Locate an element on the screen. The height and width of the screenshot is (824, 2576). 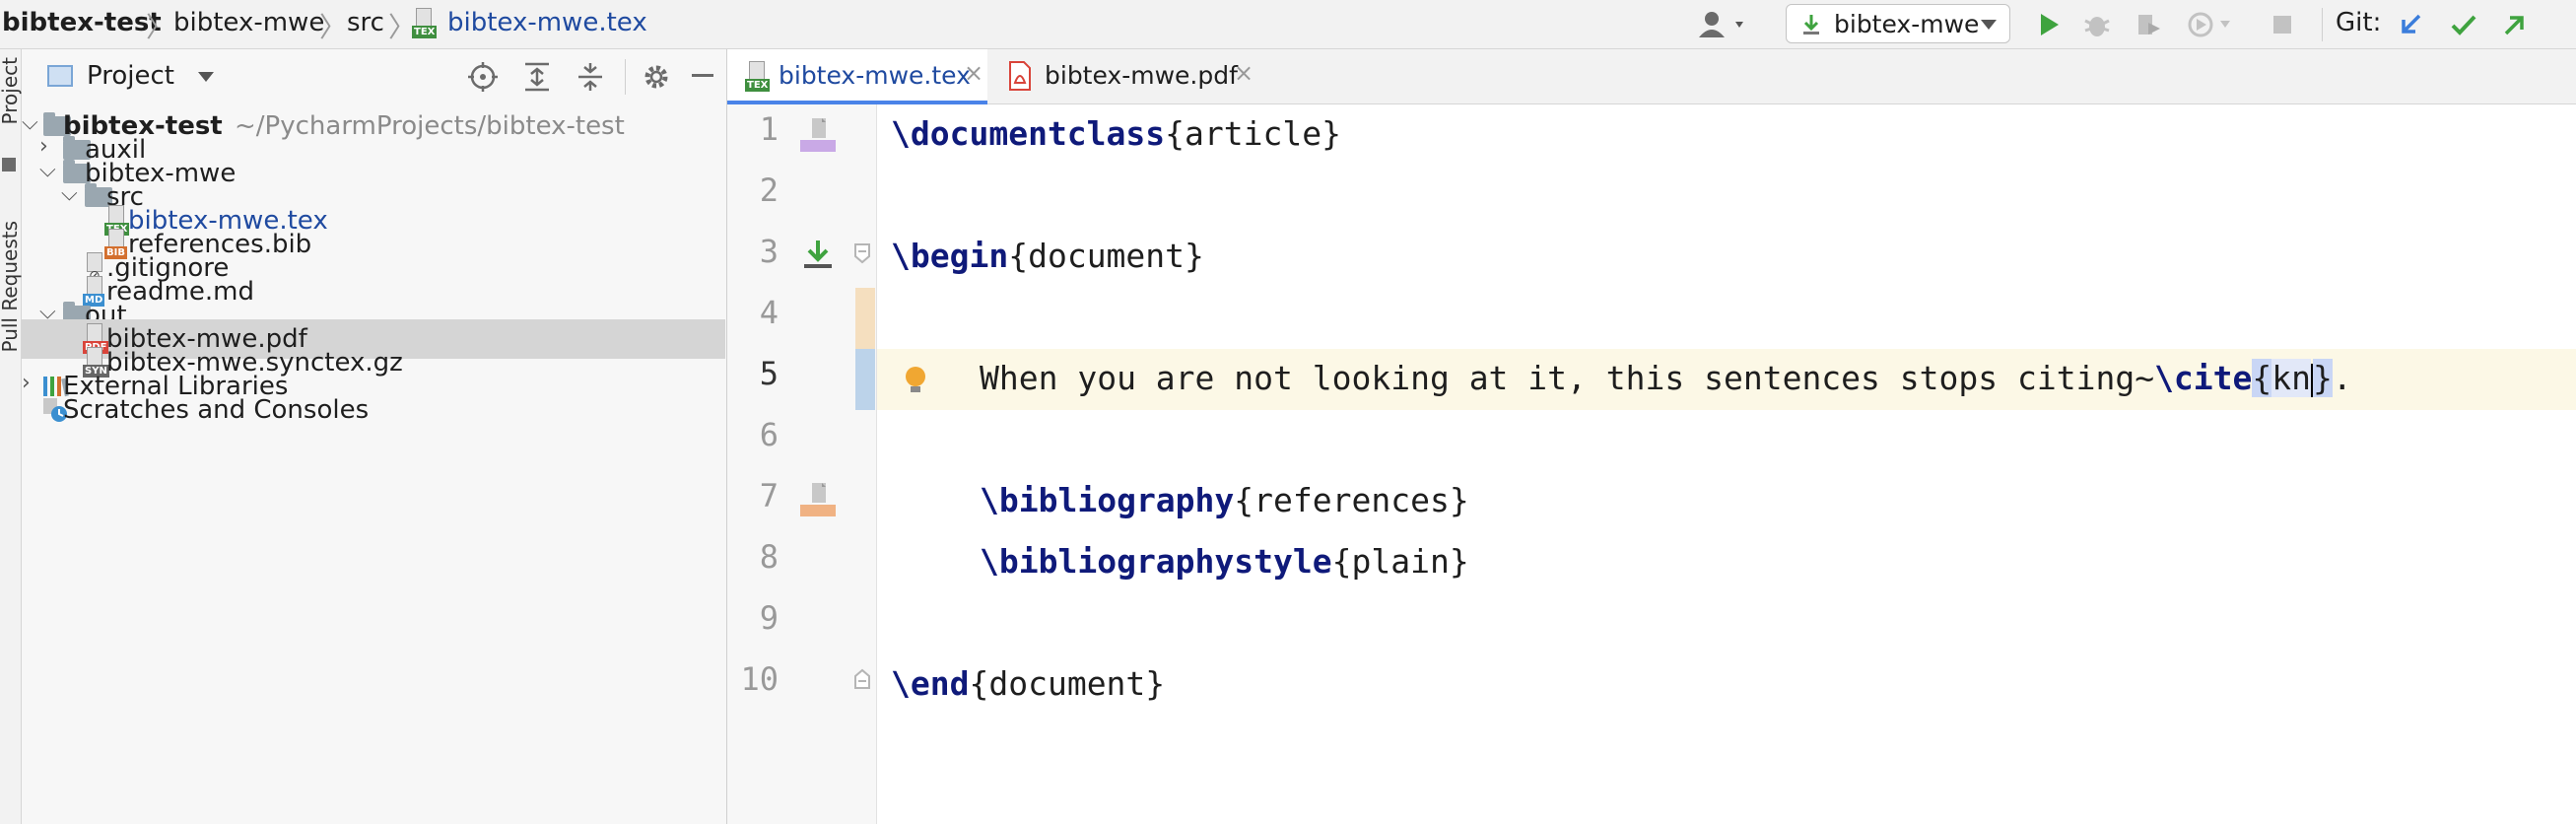
run-configuration-dropdown: bibtex-mwe is located at coordinates (1898, 24).